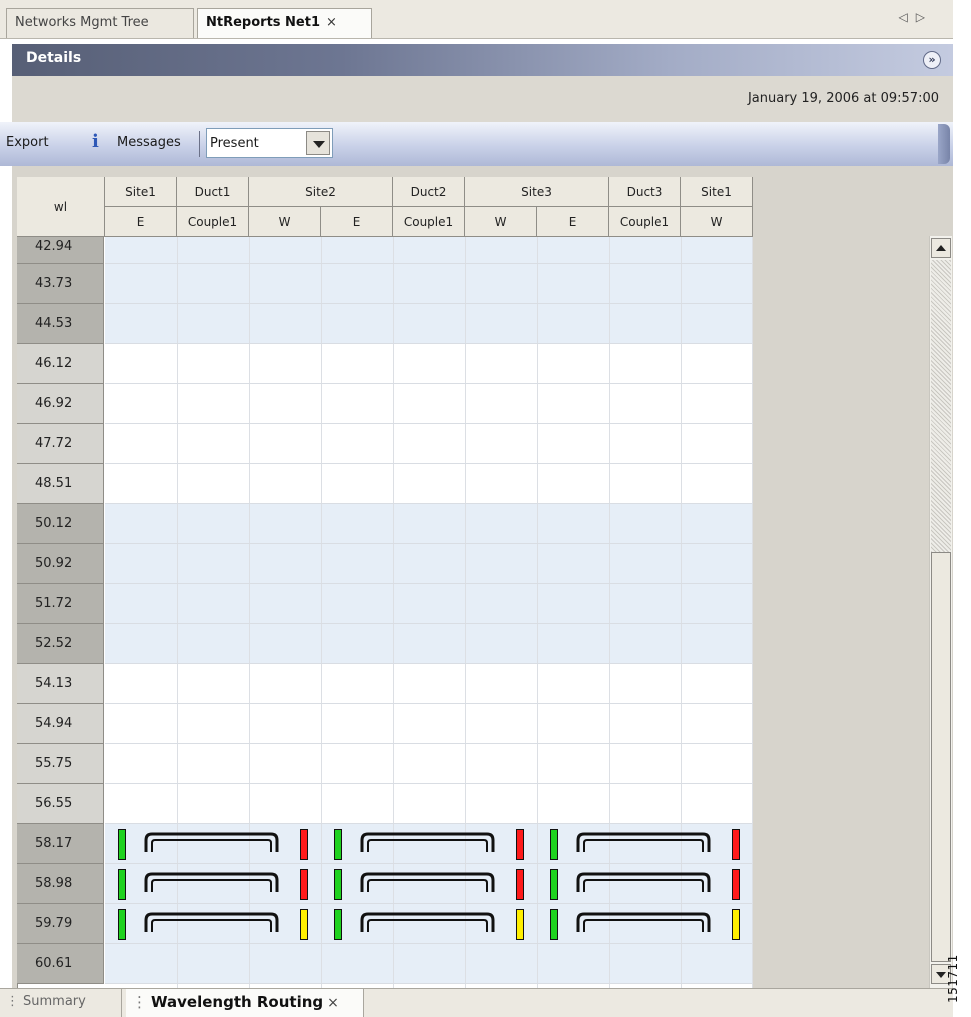 The width and height of the screenshot is (971, 1017). I want to click on column-header-duct3: Duct3, so click(645, 192).